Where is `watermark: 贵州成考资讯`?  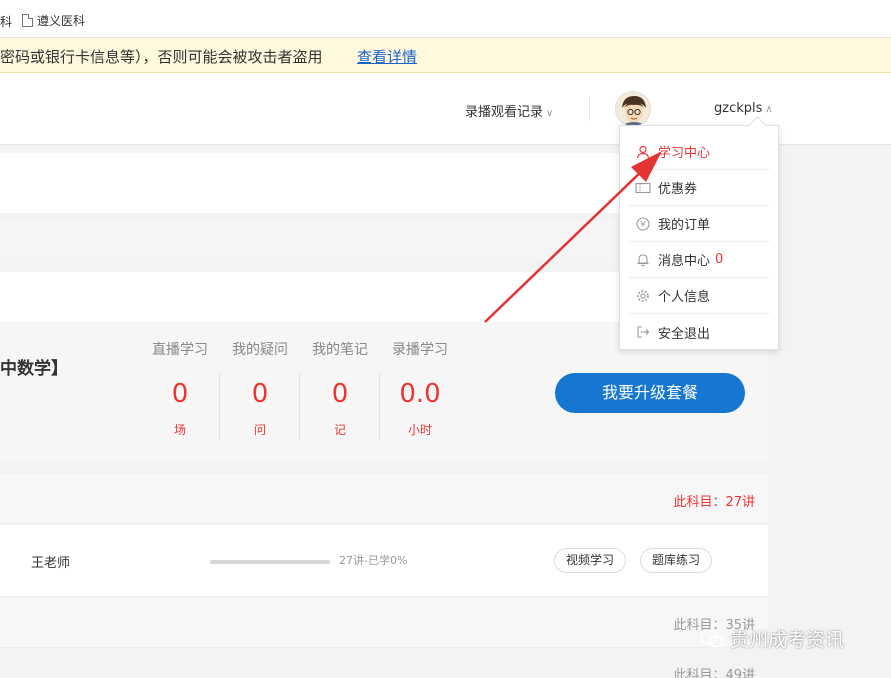
watermark: 贵州成考资讯 is located at coordinates (772, 638).